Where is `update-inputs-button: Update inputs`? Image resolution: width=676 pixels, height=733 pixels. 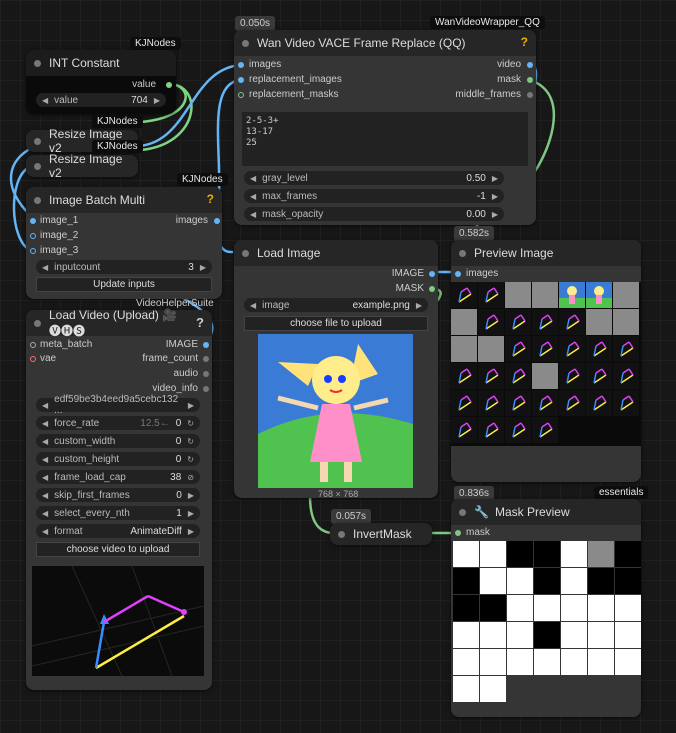 update-inputs-button: Update inputs is located at coordinates (124, 284).